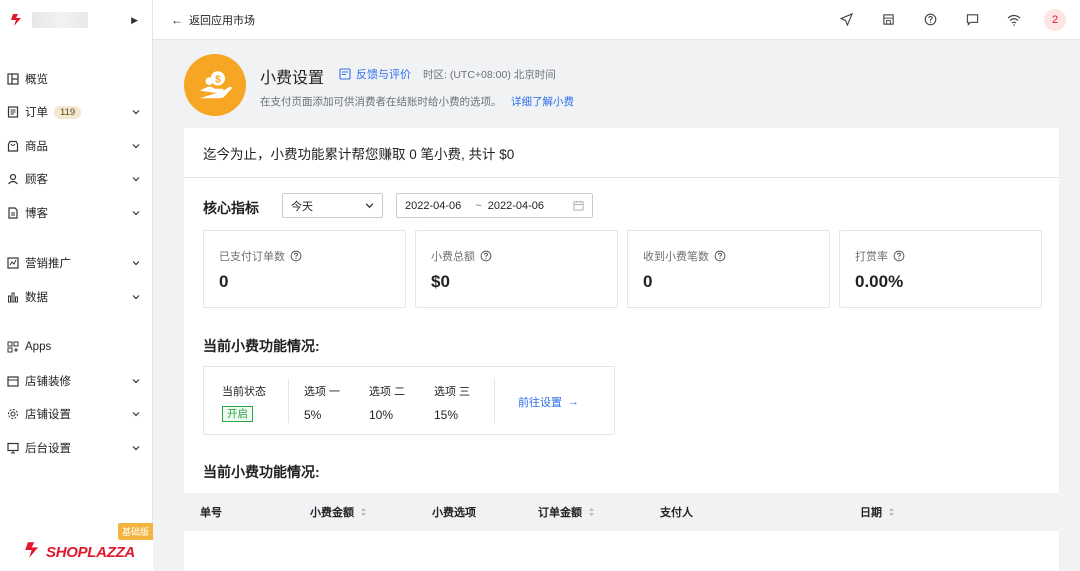 The height and width of the screenshot is (571, 1080). Describe the element at coordinates (566, 512) in the screenshot. I see `column-order-amount: 订单金额` at that location.